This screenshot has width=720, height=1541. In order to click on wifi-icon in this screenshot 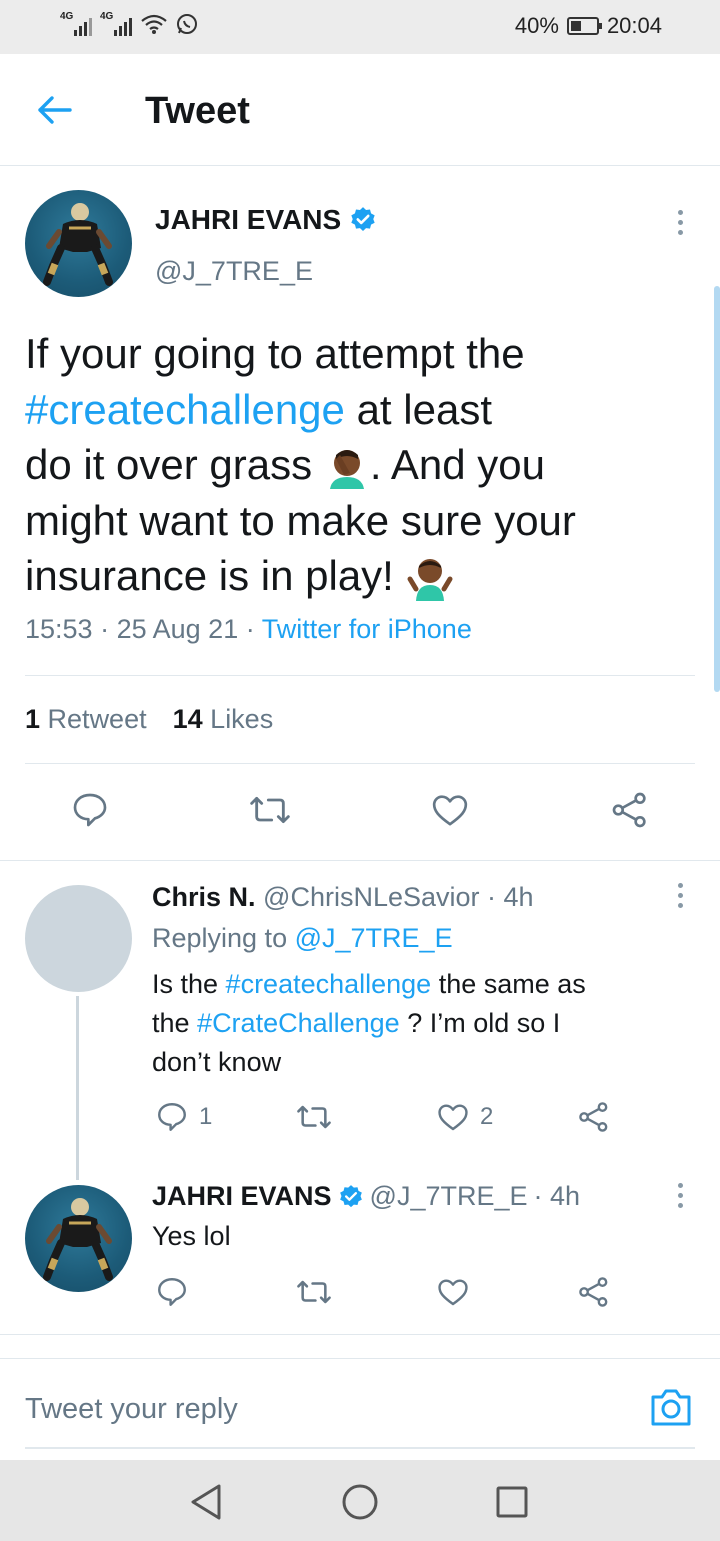, I will do `click(154, 24)`.